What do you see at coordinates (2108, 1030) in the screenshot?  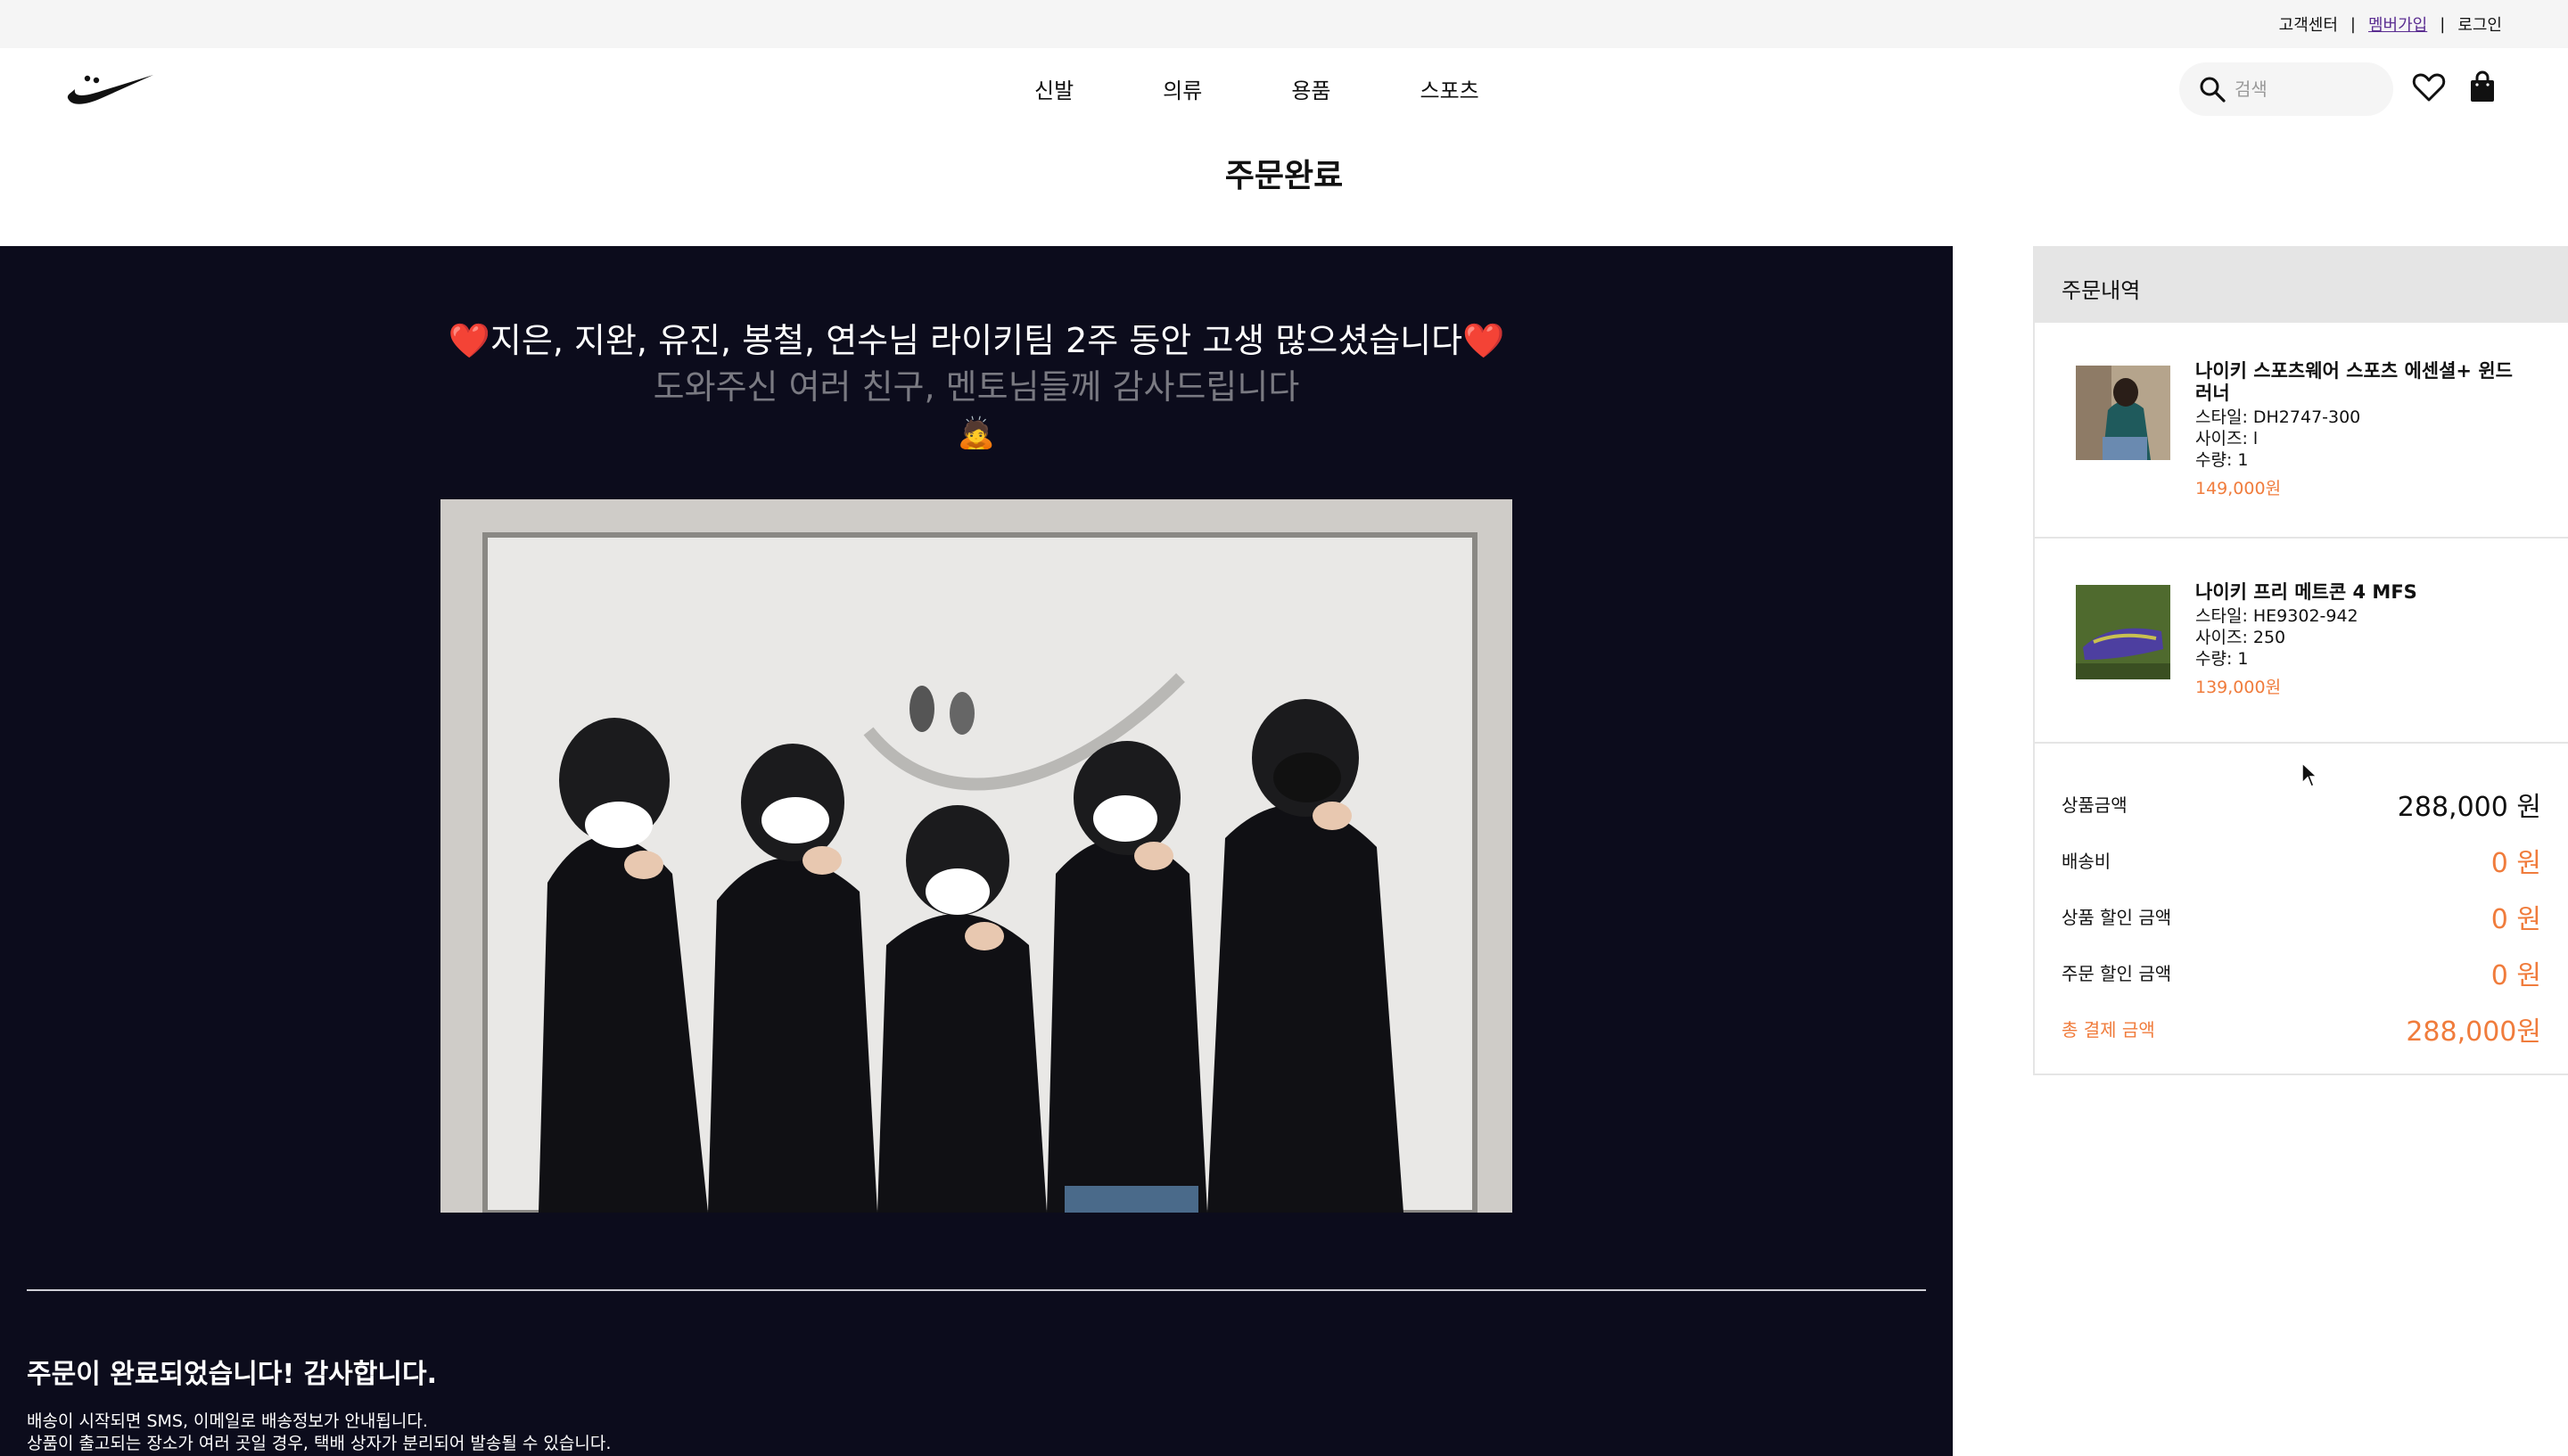 I see `total-label: 총 결제 금액` at bounding box center [2108, 1030].